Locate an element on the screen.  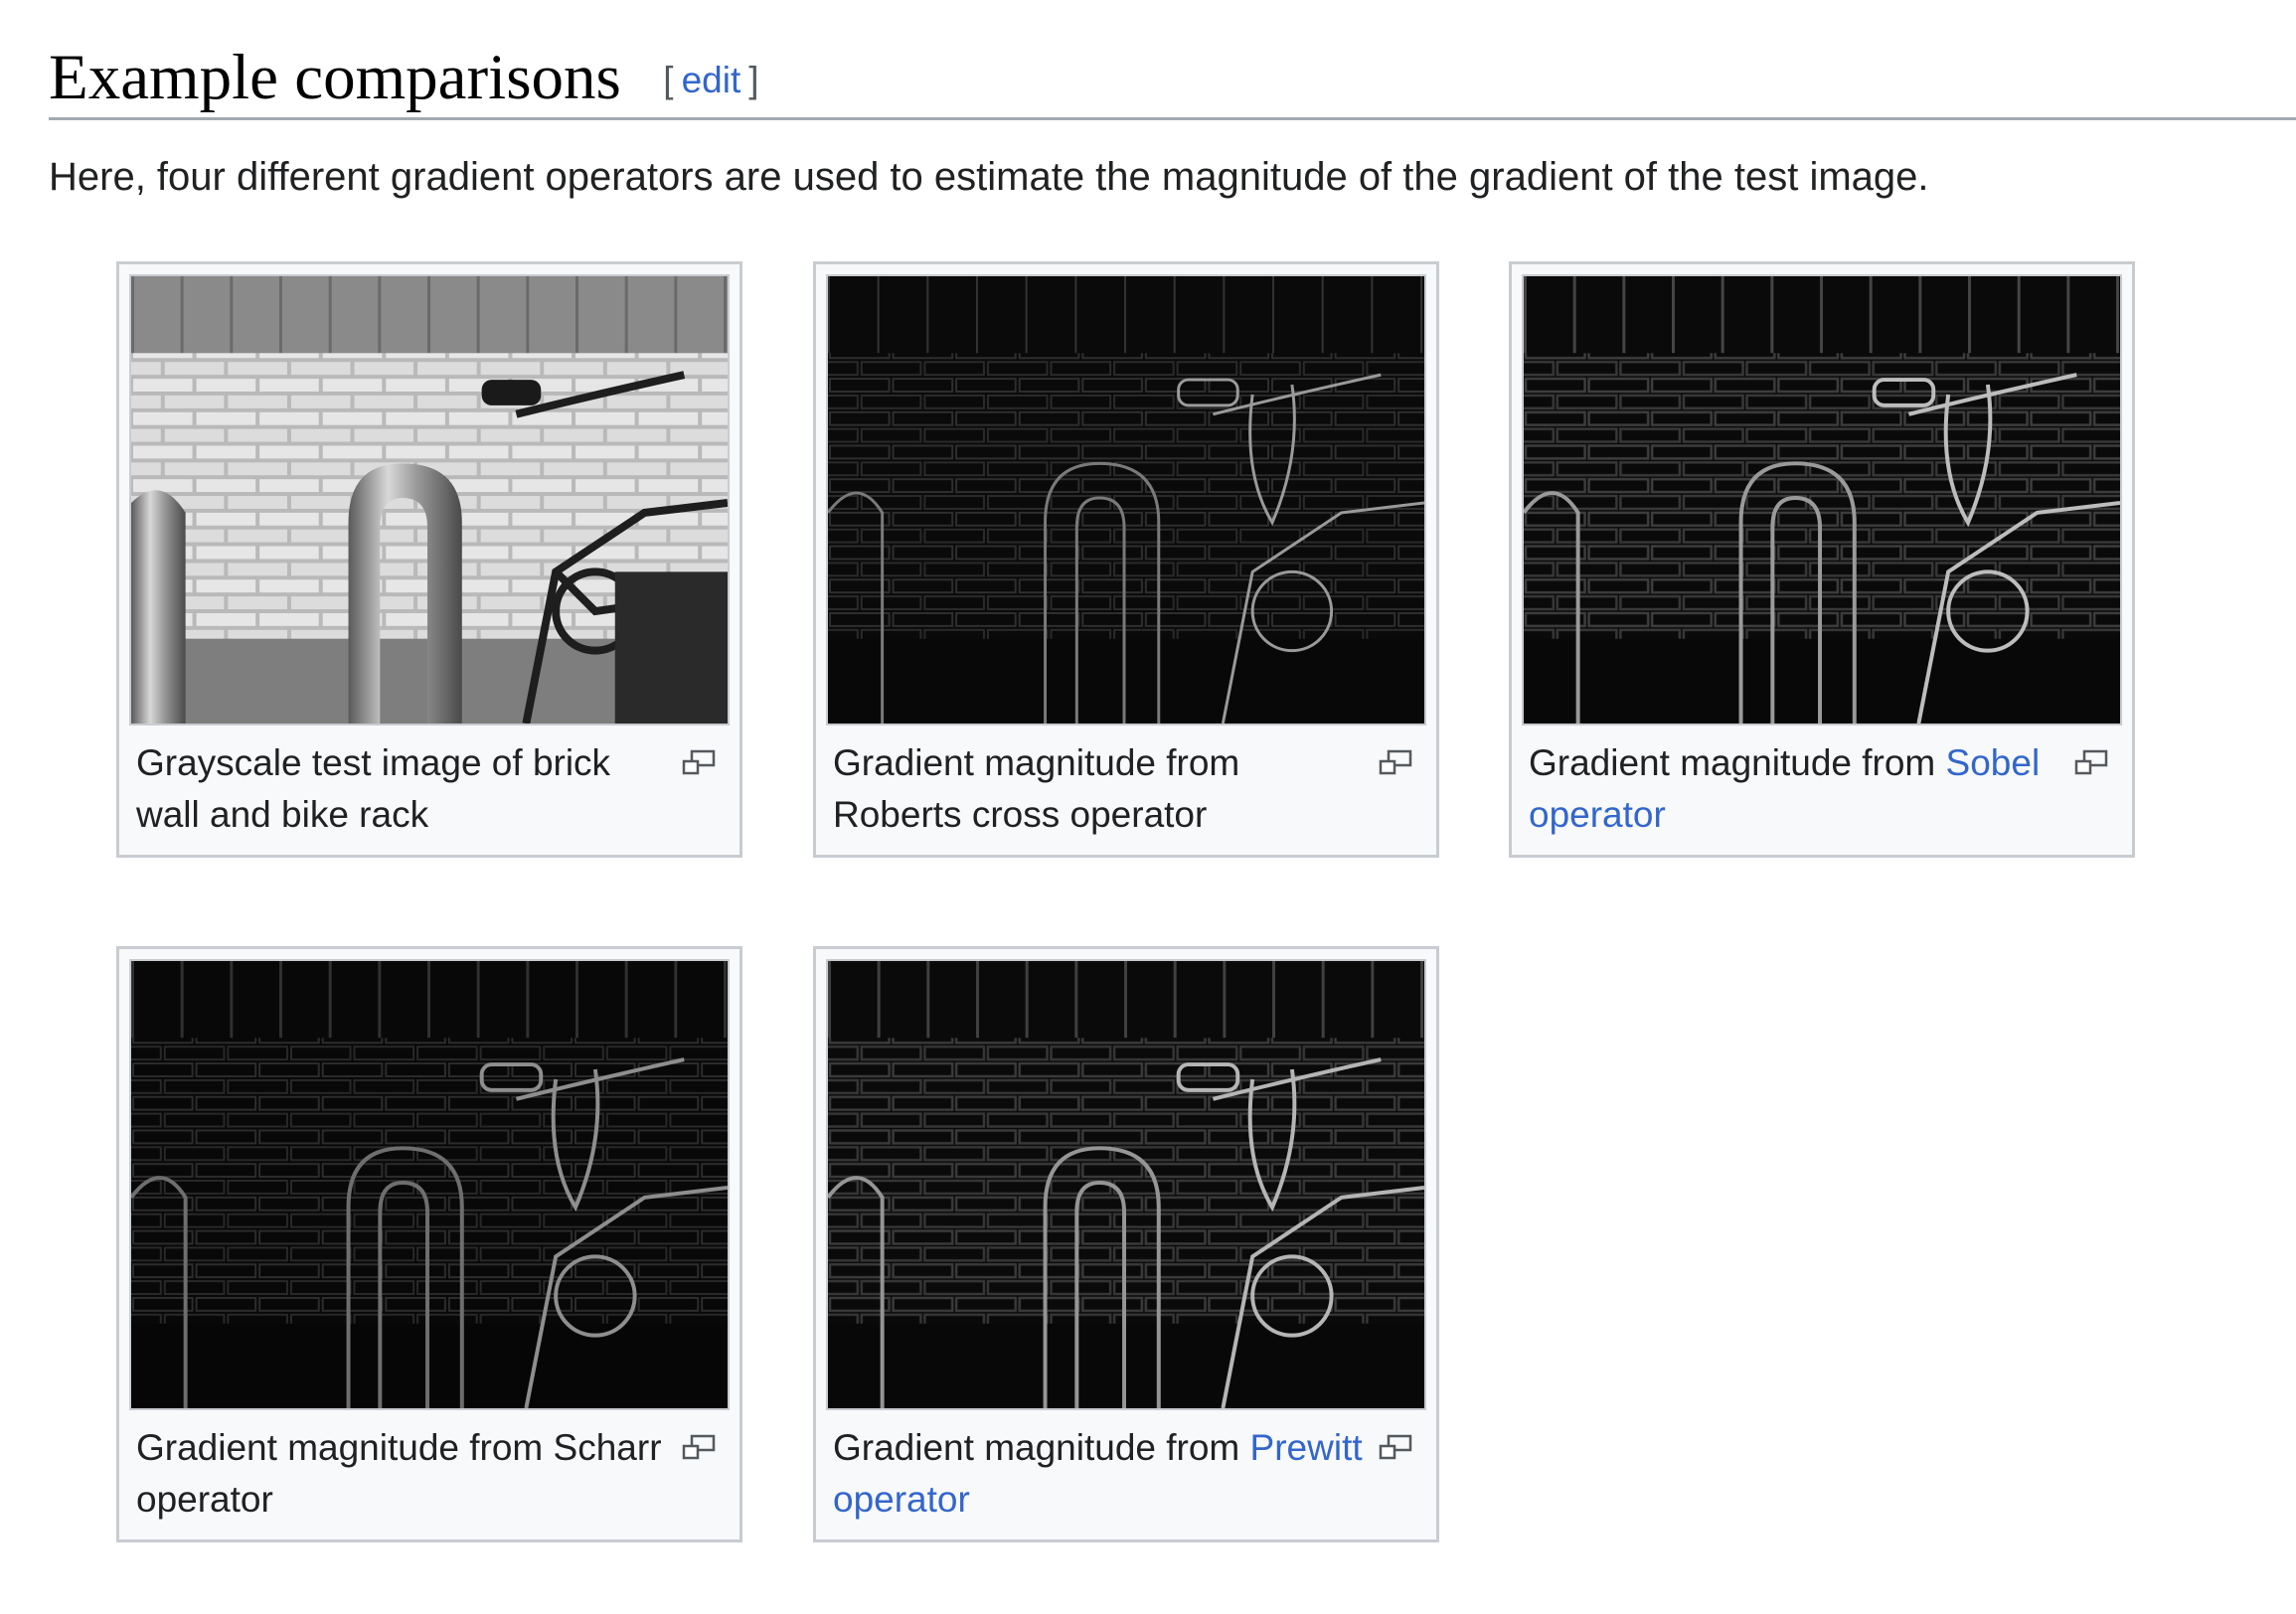
prewitt-gradient-image is located at coordinates (1126, 1184).